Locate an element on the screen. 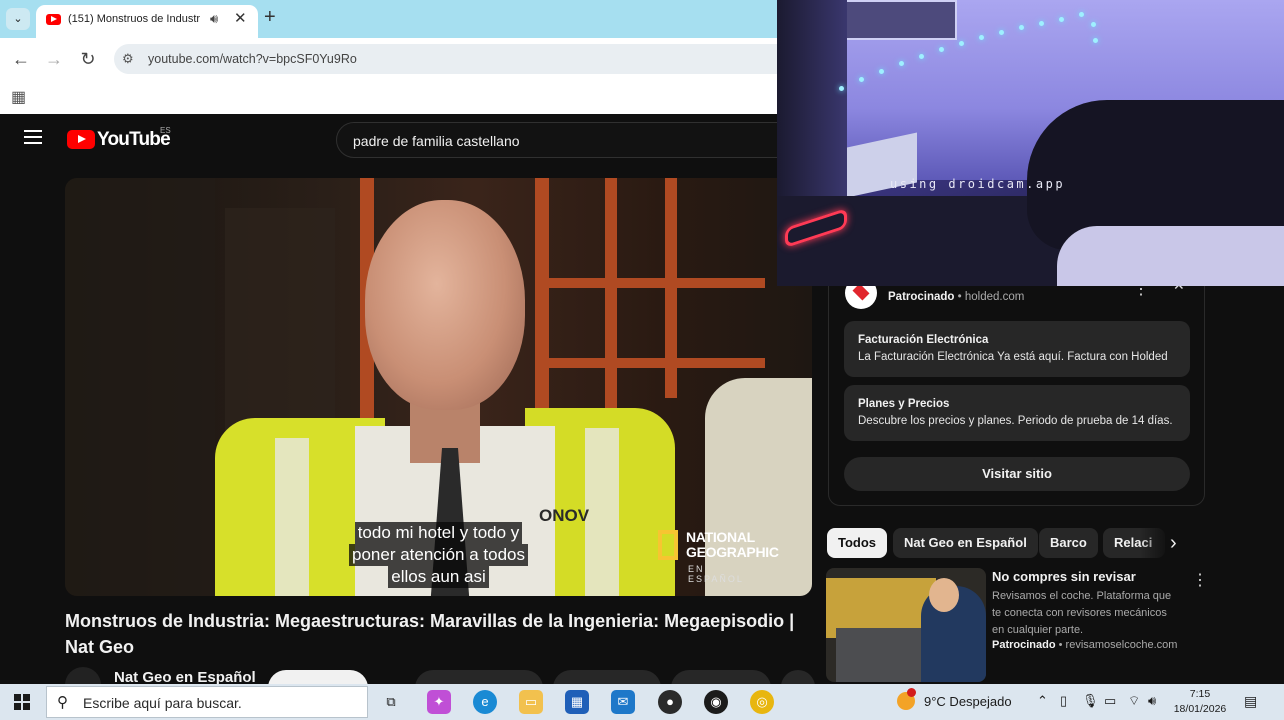 Image resolution: width=1284 pixels, height=720 pixels. channel-avatar is located at coordinates (83, 675).